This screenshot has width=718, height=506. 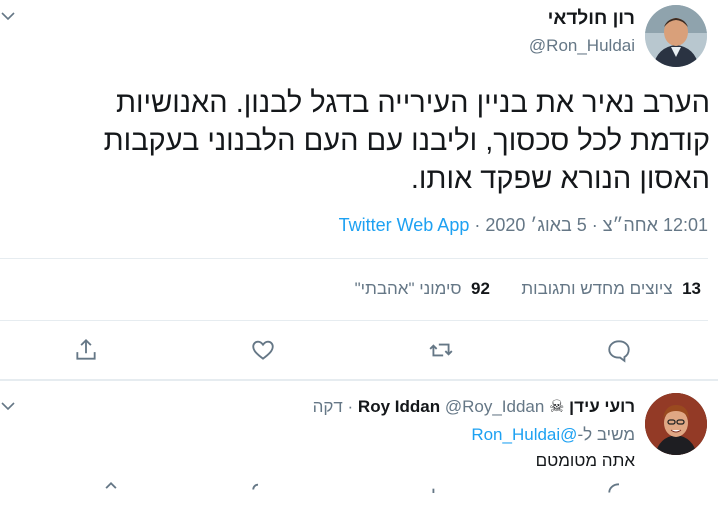 I want to click on retweets-label: ציוצים מחדש ותגובות, so click(x=597, y=288).